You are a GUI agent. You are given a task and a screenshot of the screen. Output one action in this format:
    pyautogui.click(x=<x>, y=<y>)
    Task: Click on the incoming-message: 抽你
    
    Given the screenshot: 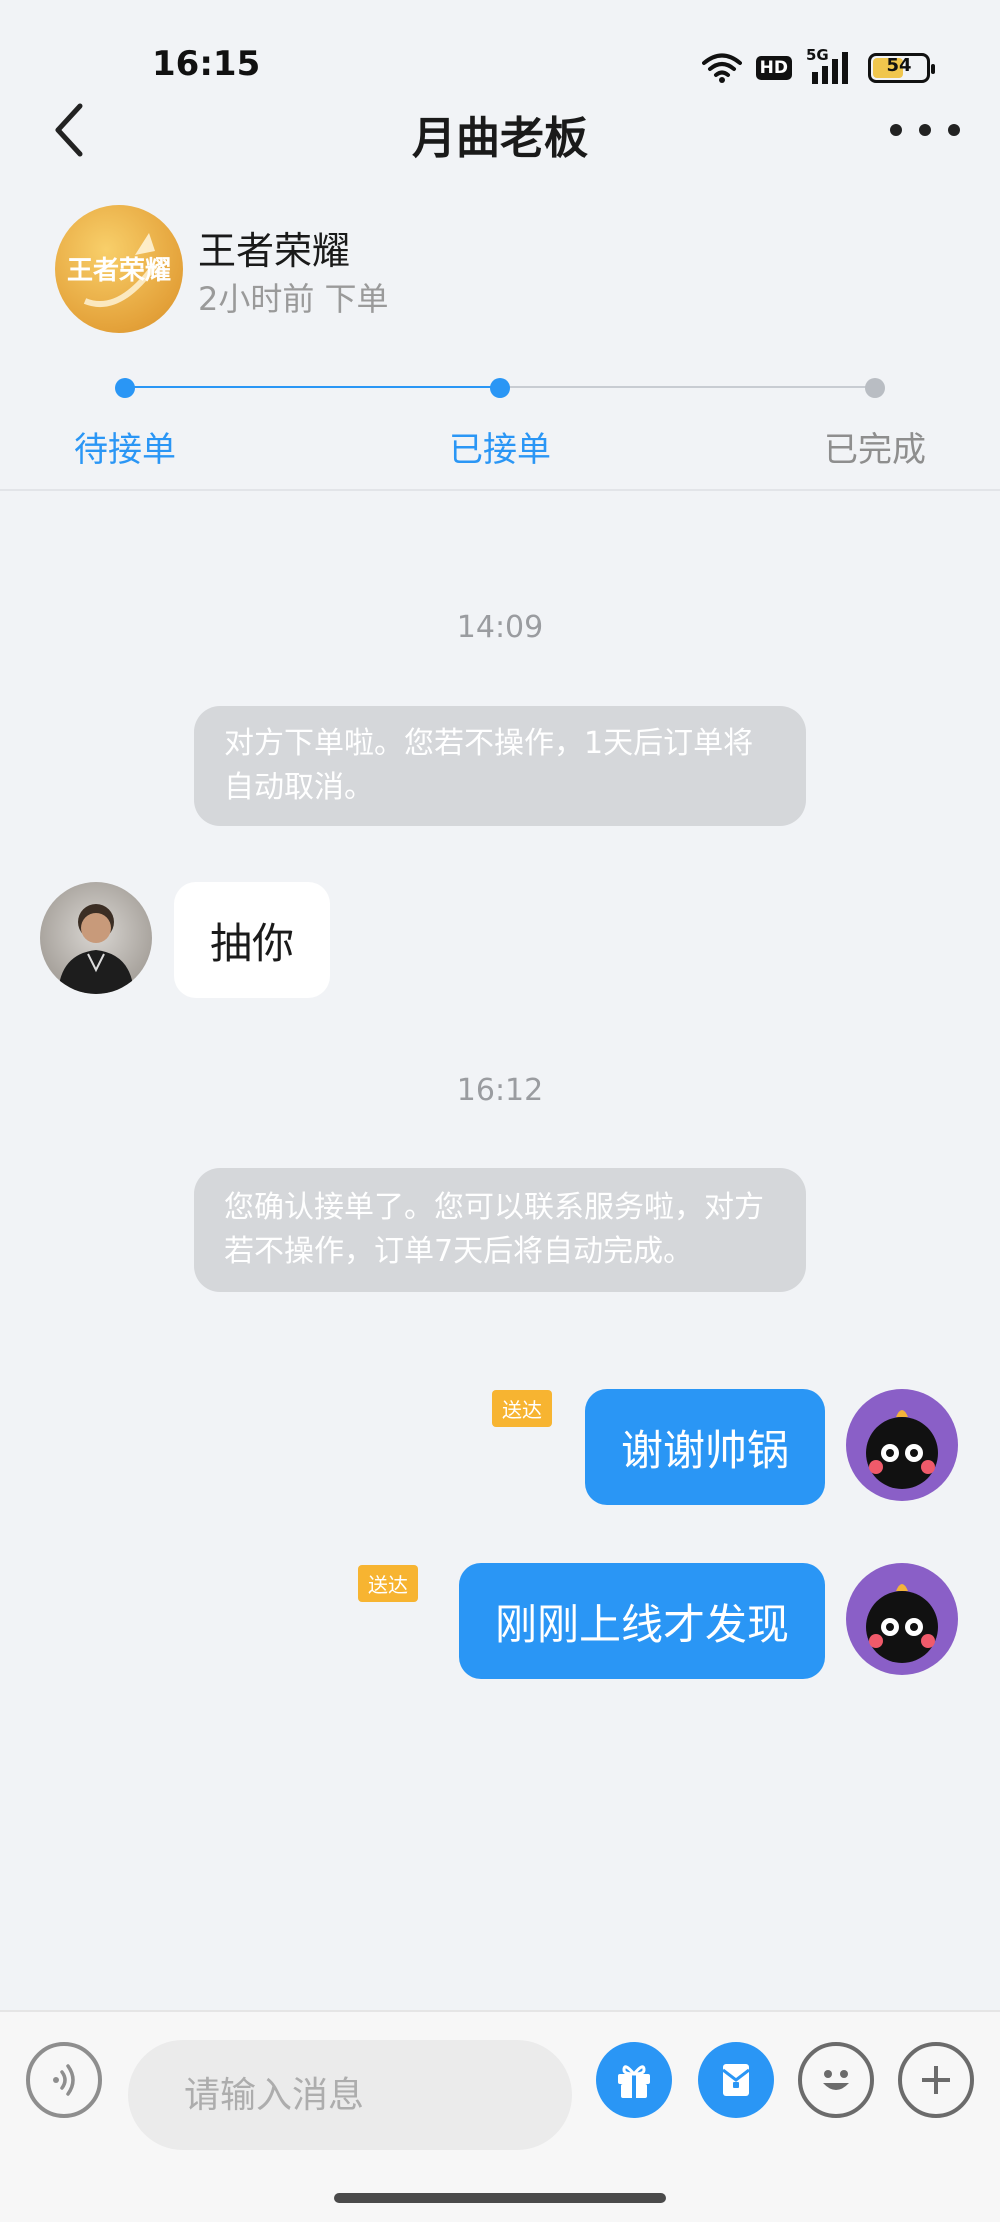 What is the action you would take?
    pyautogui.click(x=252, y=940)
    